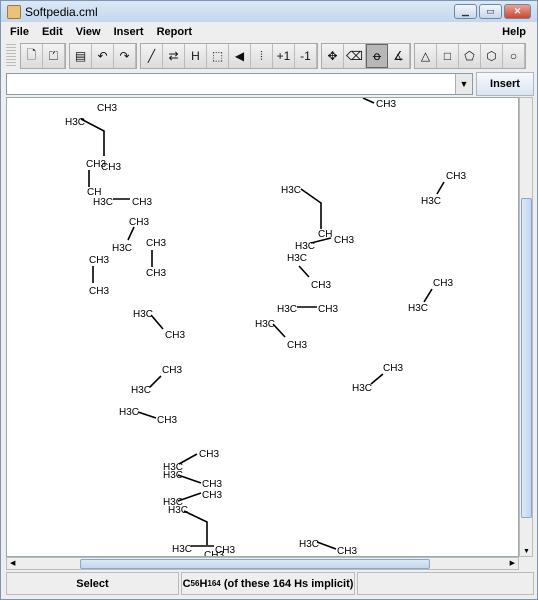 Image resolution: width=538 pixels, height=600 pixels. Describe the element at coordinates (377, 56) in the screenshot. I see `lasso-tool-button: ꝋ` at that location.